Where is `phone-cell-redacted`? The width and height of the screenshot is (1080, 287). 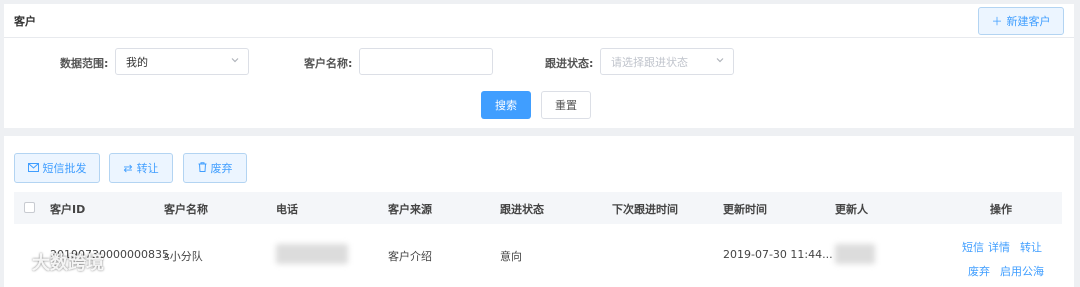
phone-cell-redacted is located at coordinates (312, 254).